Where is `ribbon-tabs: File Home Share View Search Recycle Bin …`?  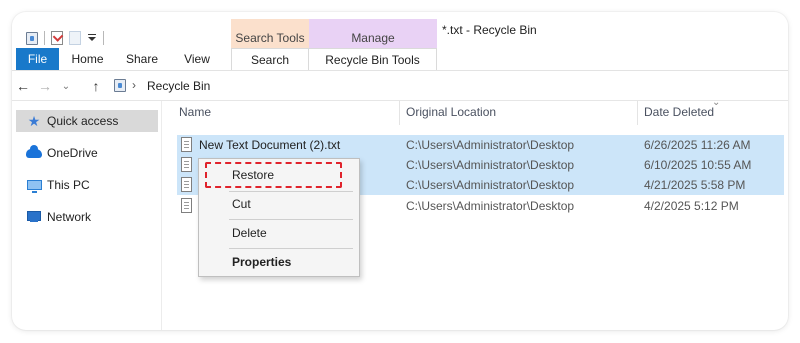 ribbon-tabs: File Home Share View Search Recycle Bin … is located at coordinates (400, 59).